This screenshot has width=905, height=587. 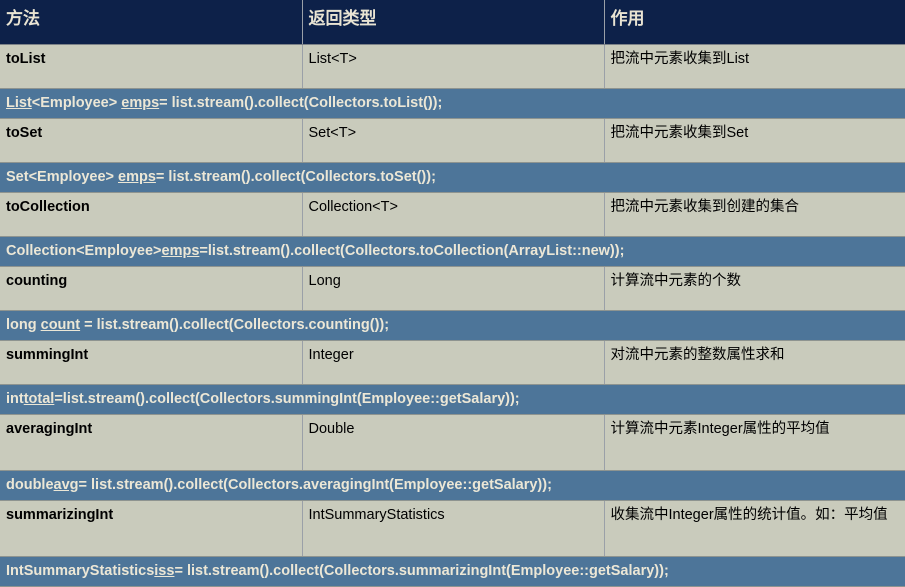 I want to click on table-header-row: 方法 返回类型 作用, so click(x=452, y=22).